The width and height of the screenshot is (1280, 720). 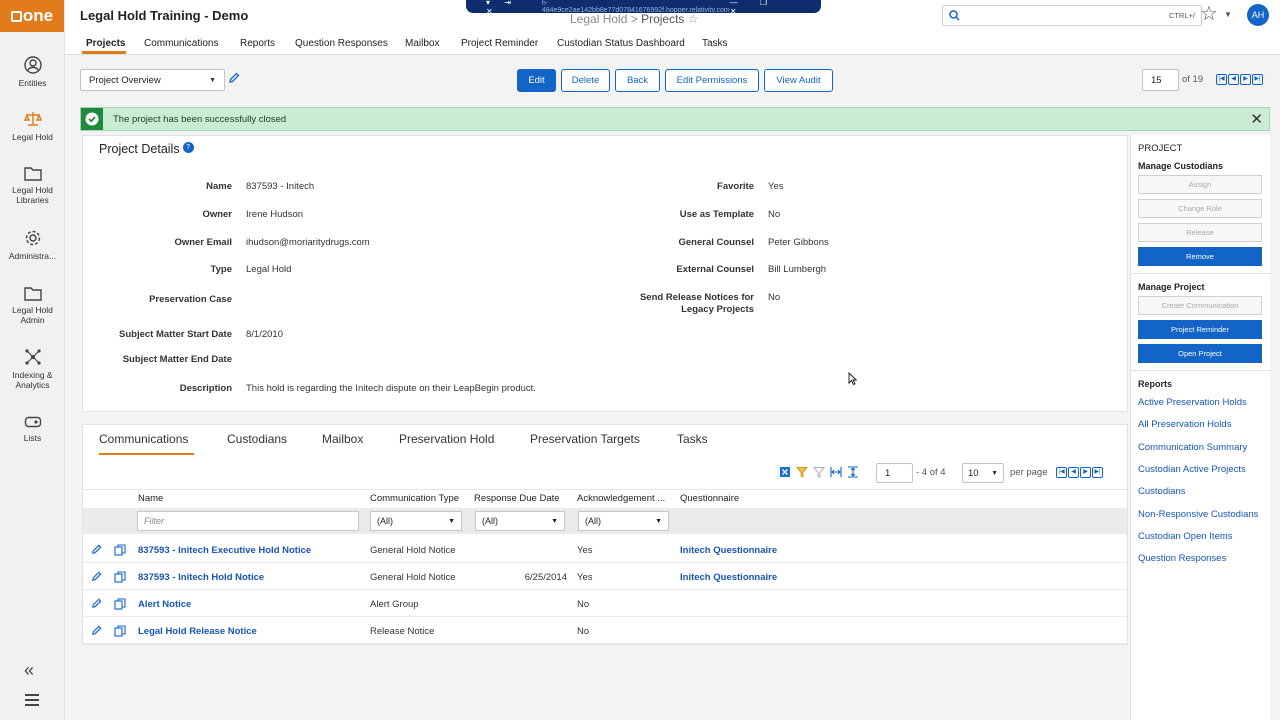 What do you see at coordinates (717, 309) in the screenshot?
I see `field-label-send-release-notices-line2: Legacy Projects` at bounding box center [717, 309].